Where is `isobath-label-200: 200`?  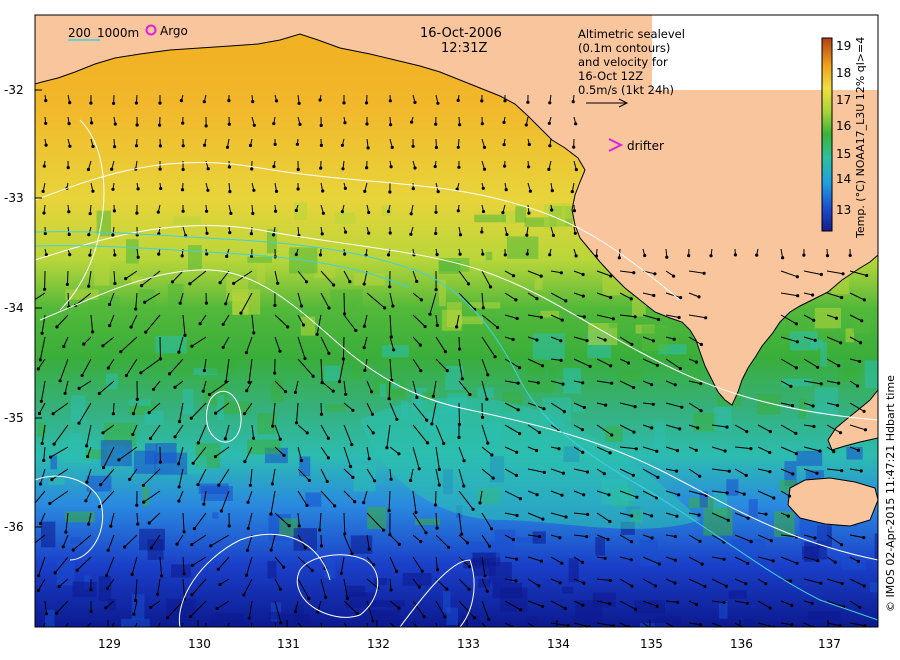 isobath-label-200: 200 is located at coordinates (79, 33).